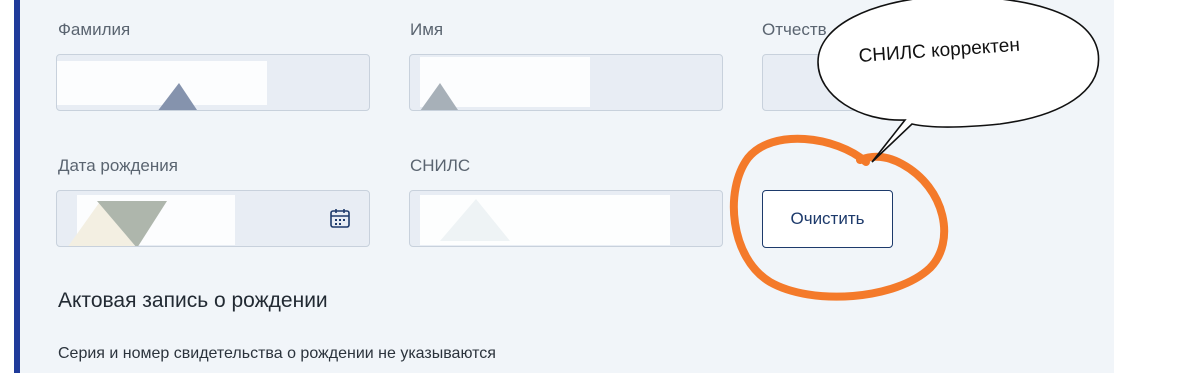 The image size is (1200, 373). Describe the element at coordinates (839, 217) in the screenshot. I see `orange-highlight-circle` at that location.